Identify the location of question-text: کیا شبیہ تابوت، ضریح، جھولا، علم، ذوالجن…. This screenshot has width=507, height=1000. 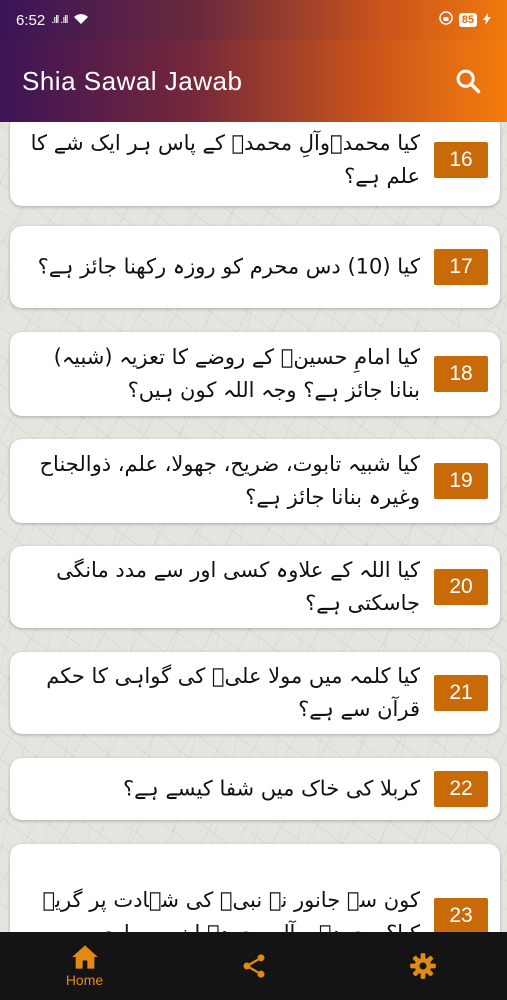
(229, 480).